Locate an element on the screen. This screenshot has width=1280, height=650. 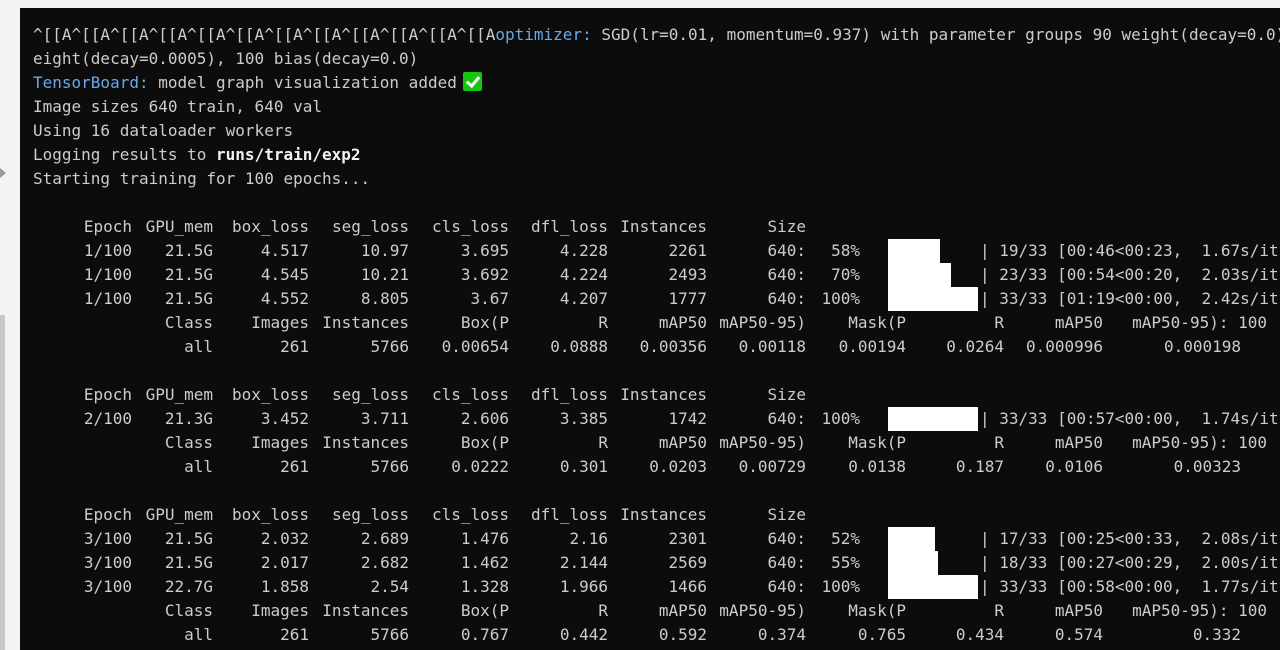
scroll-arrow-icon is located at coordinates (3, 173).